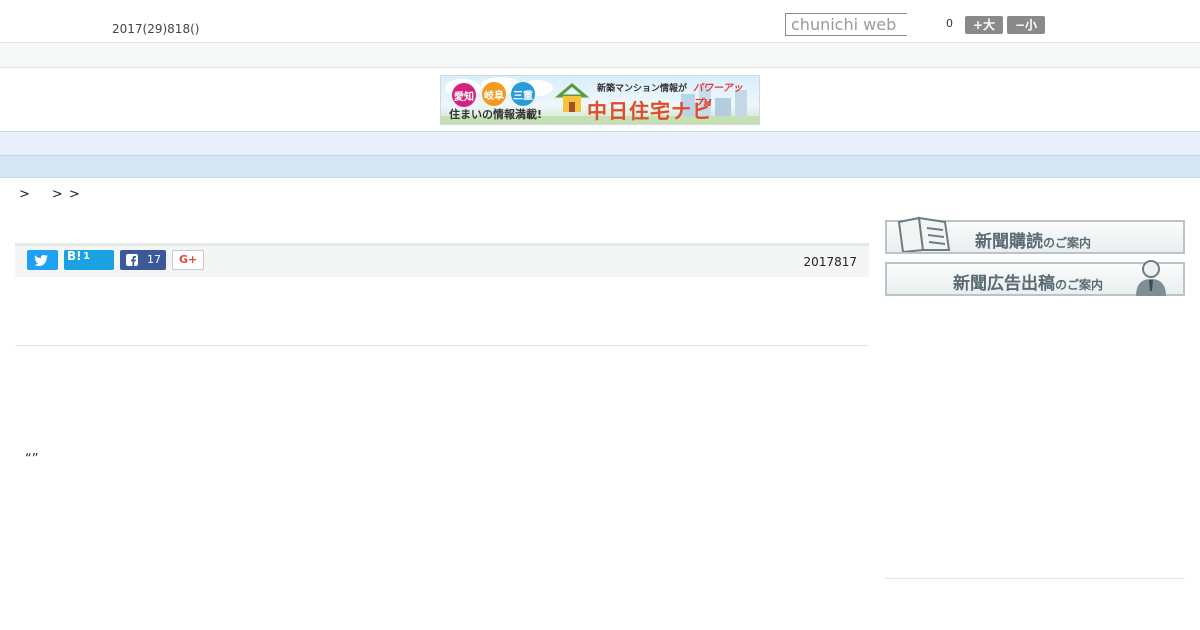 The width and height of the screenshot is (1200, 630). I want to click on banner-tag-aichi: 愛知, so click(464, 97).